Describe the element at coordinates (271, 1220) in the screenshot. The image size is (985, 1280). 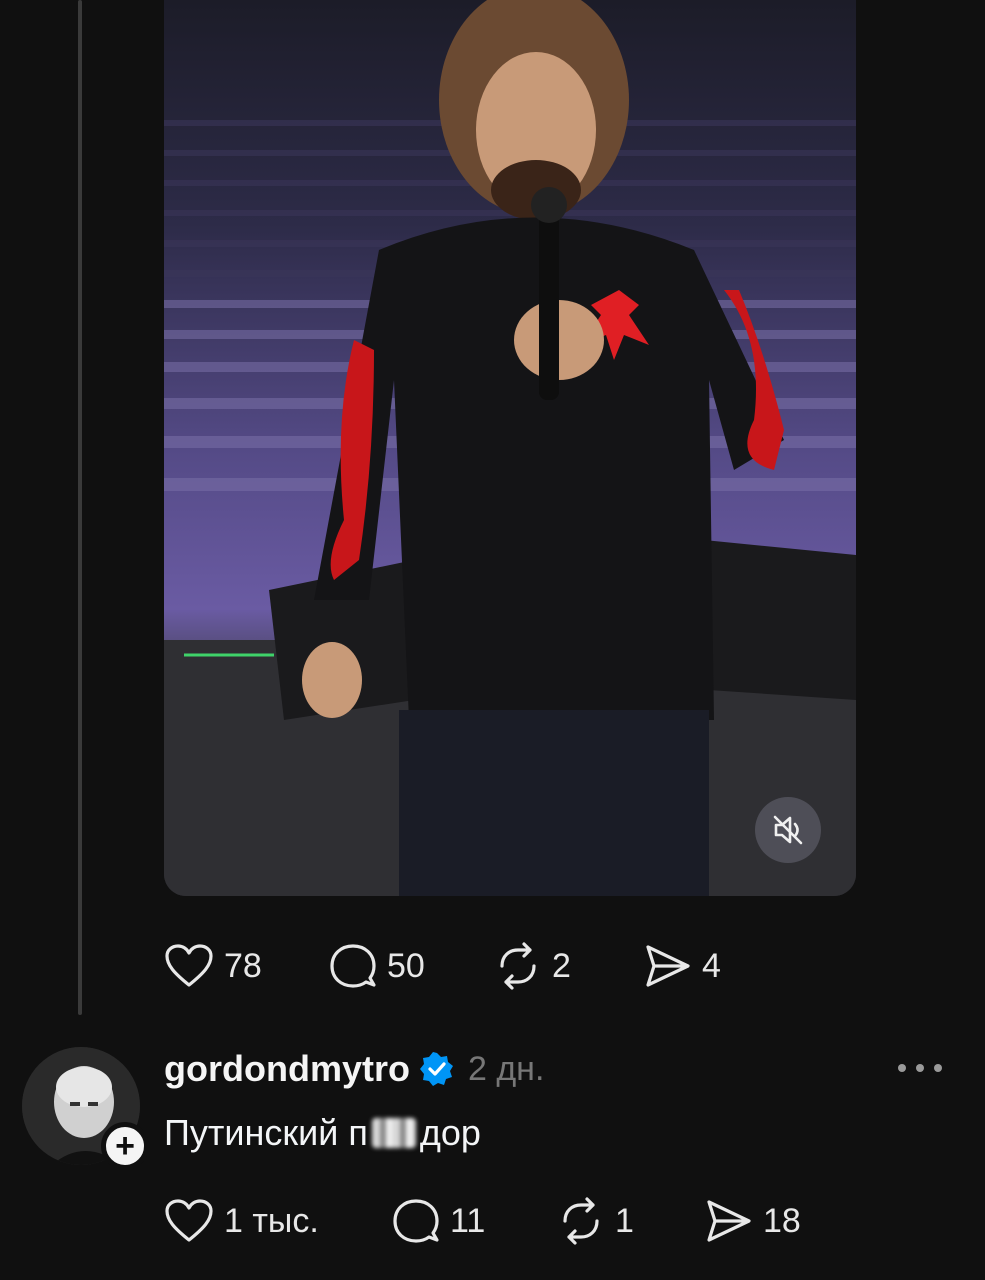
I see `like-count: 1 тыс.` at that location.